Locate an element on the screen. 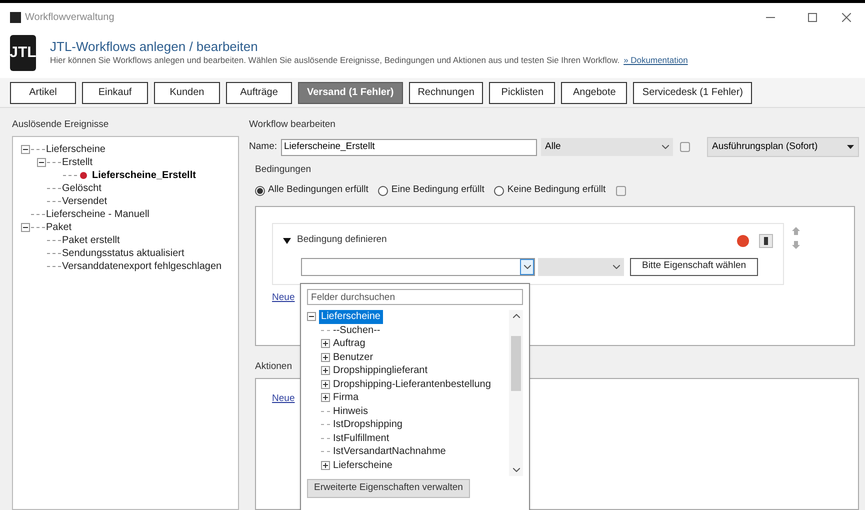 The image size is (865, 510). minimize-icon is located at coordinates (770, 17).